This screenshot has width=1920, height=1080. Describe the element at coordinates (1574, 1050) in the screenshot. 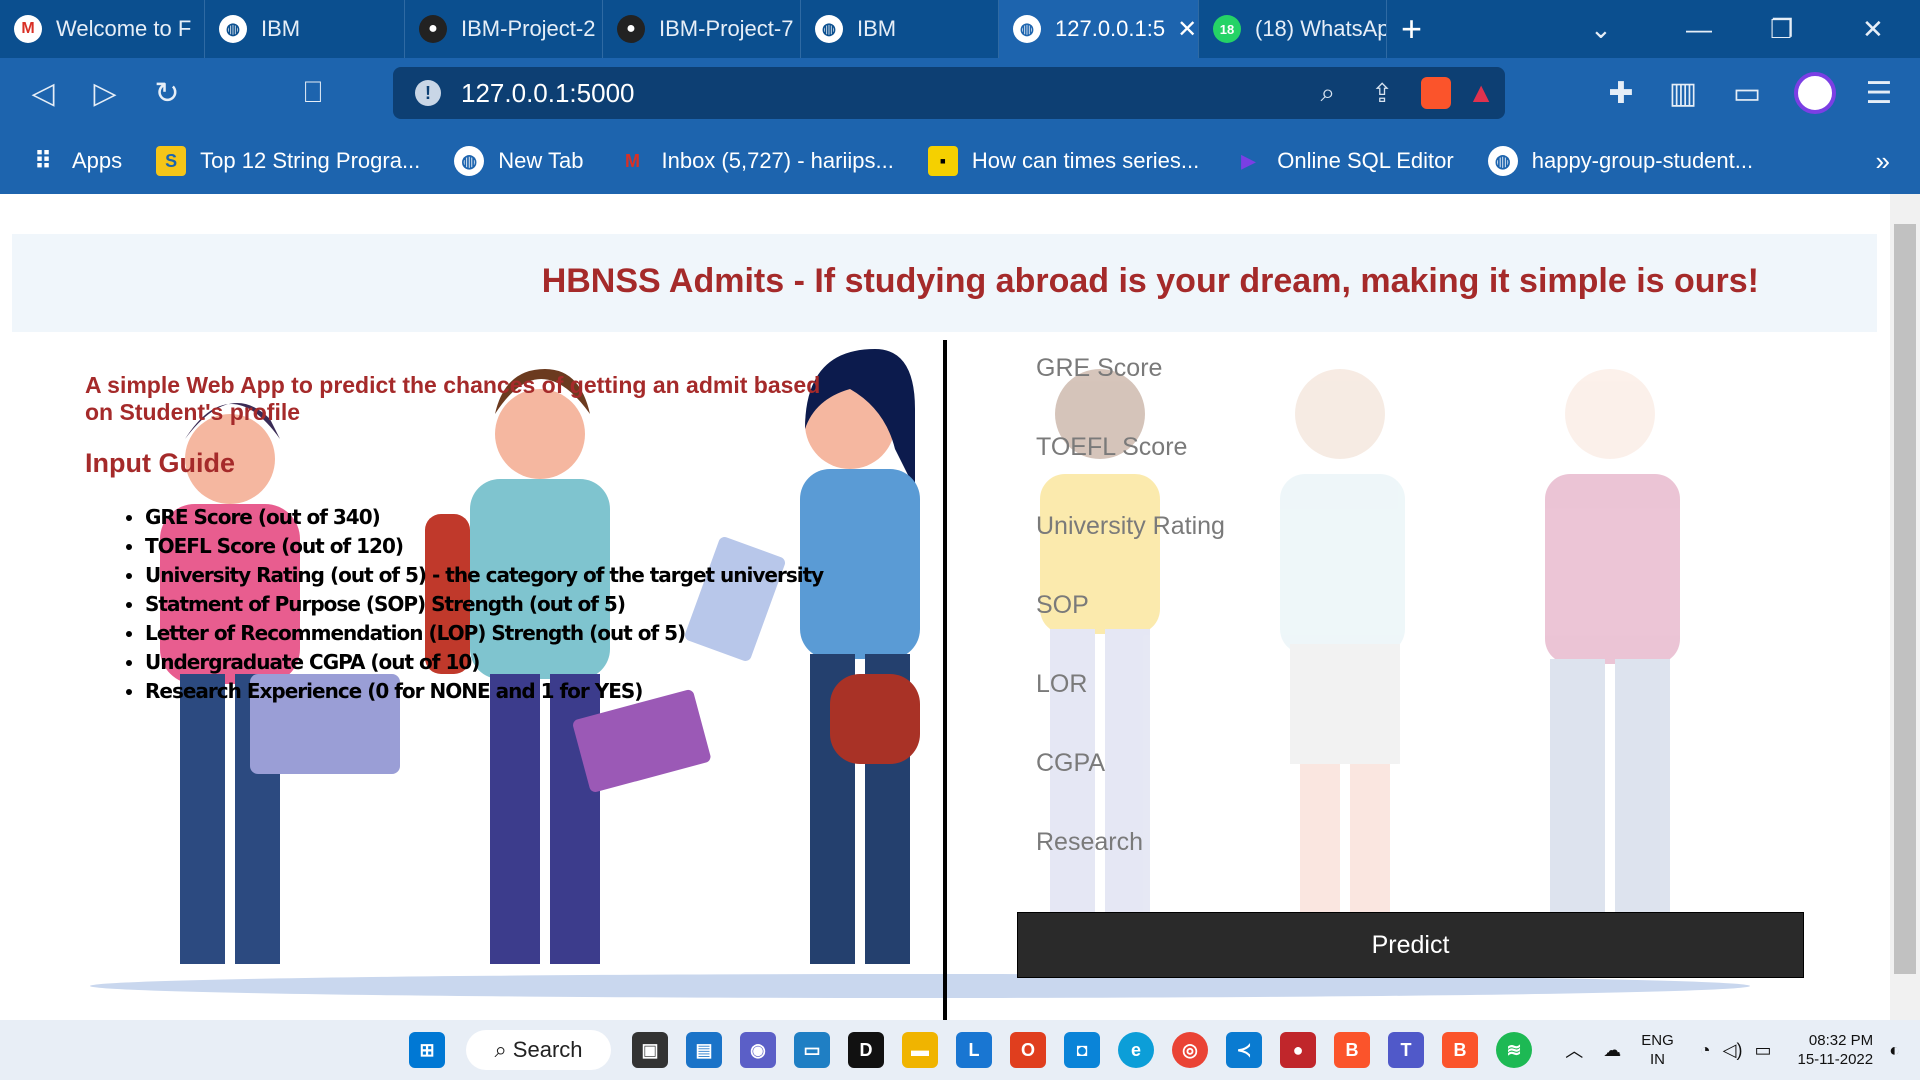

I see `show-hidden-icons-chevron-icon: ︿` at that location.